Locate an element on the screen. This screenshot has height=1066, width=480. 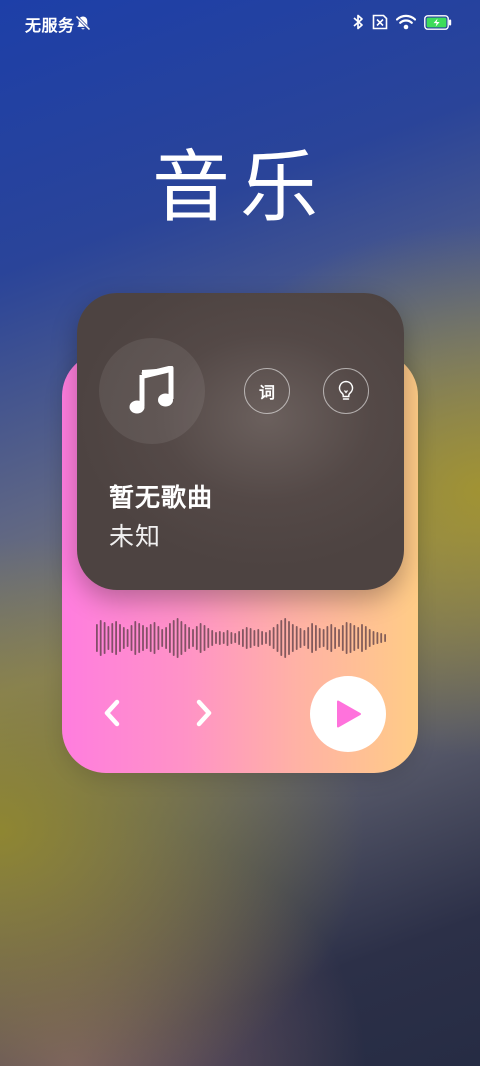
carrier-label: 无服务 is located at coordinates (50, 25).